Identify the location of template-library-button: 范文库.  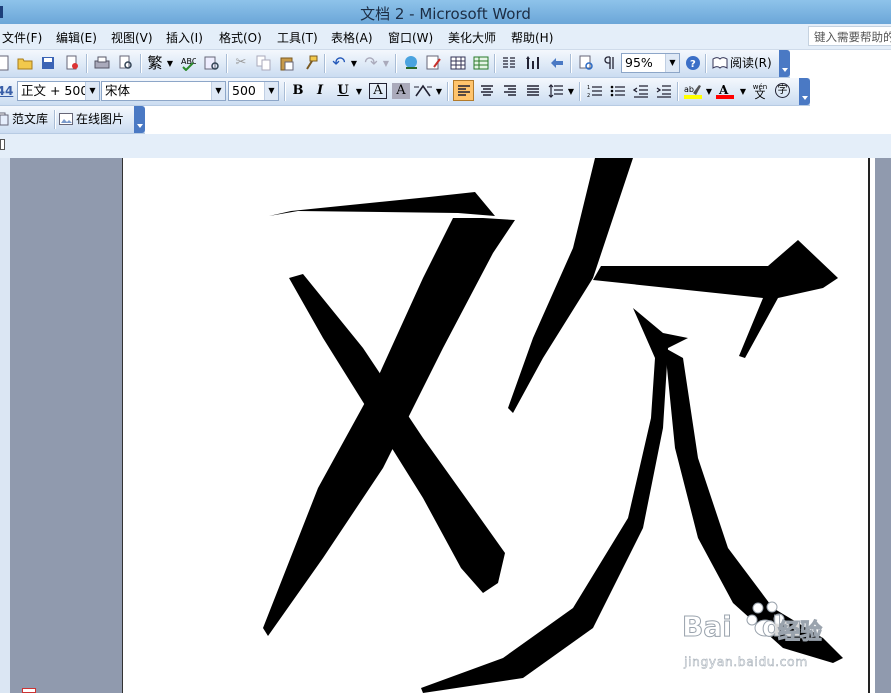
(24, 119).